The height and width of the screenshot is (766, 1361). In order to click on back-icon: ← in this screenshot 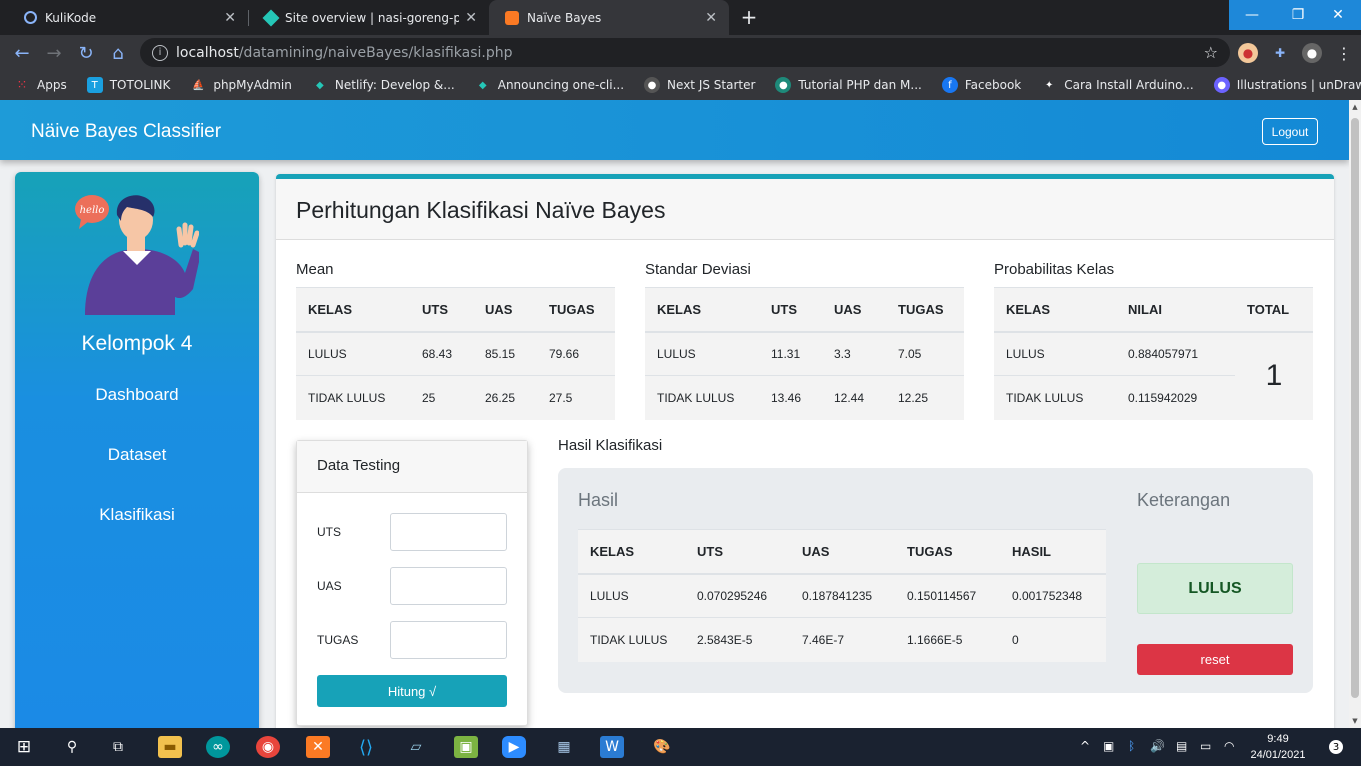, I will do `click(22, 53)`.